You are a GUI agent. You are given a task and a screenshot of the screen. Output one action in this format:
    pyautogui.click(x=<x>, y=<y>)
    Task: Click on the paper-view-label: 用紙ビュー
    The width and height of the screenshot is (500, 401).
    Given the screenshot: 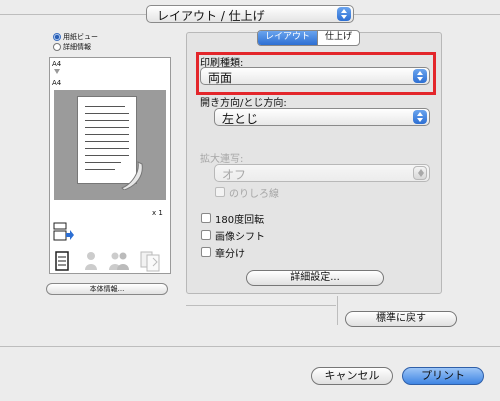 What is the action you would take?
    pyautogui.click(x=80, y=37)
    